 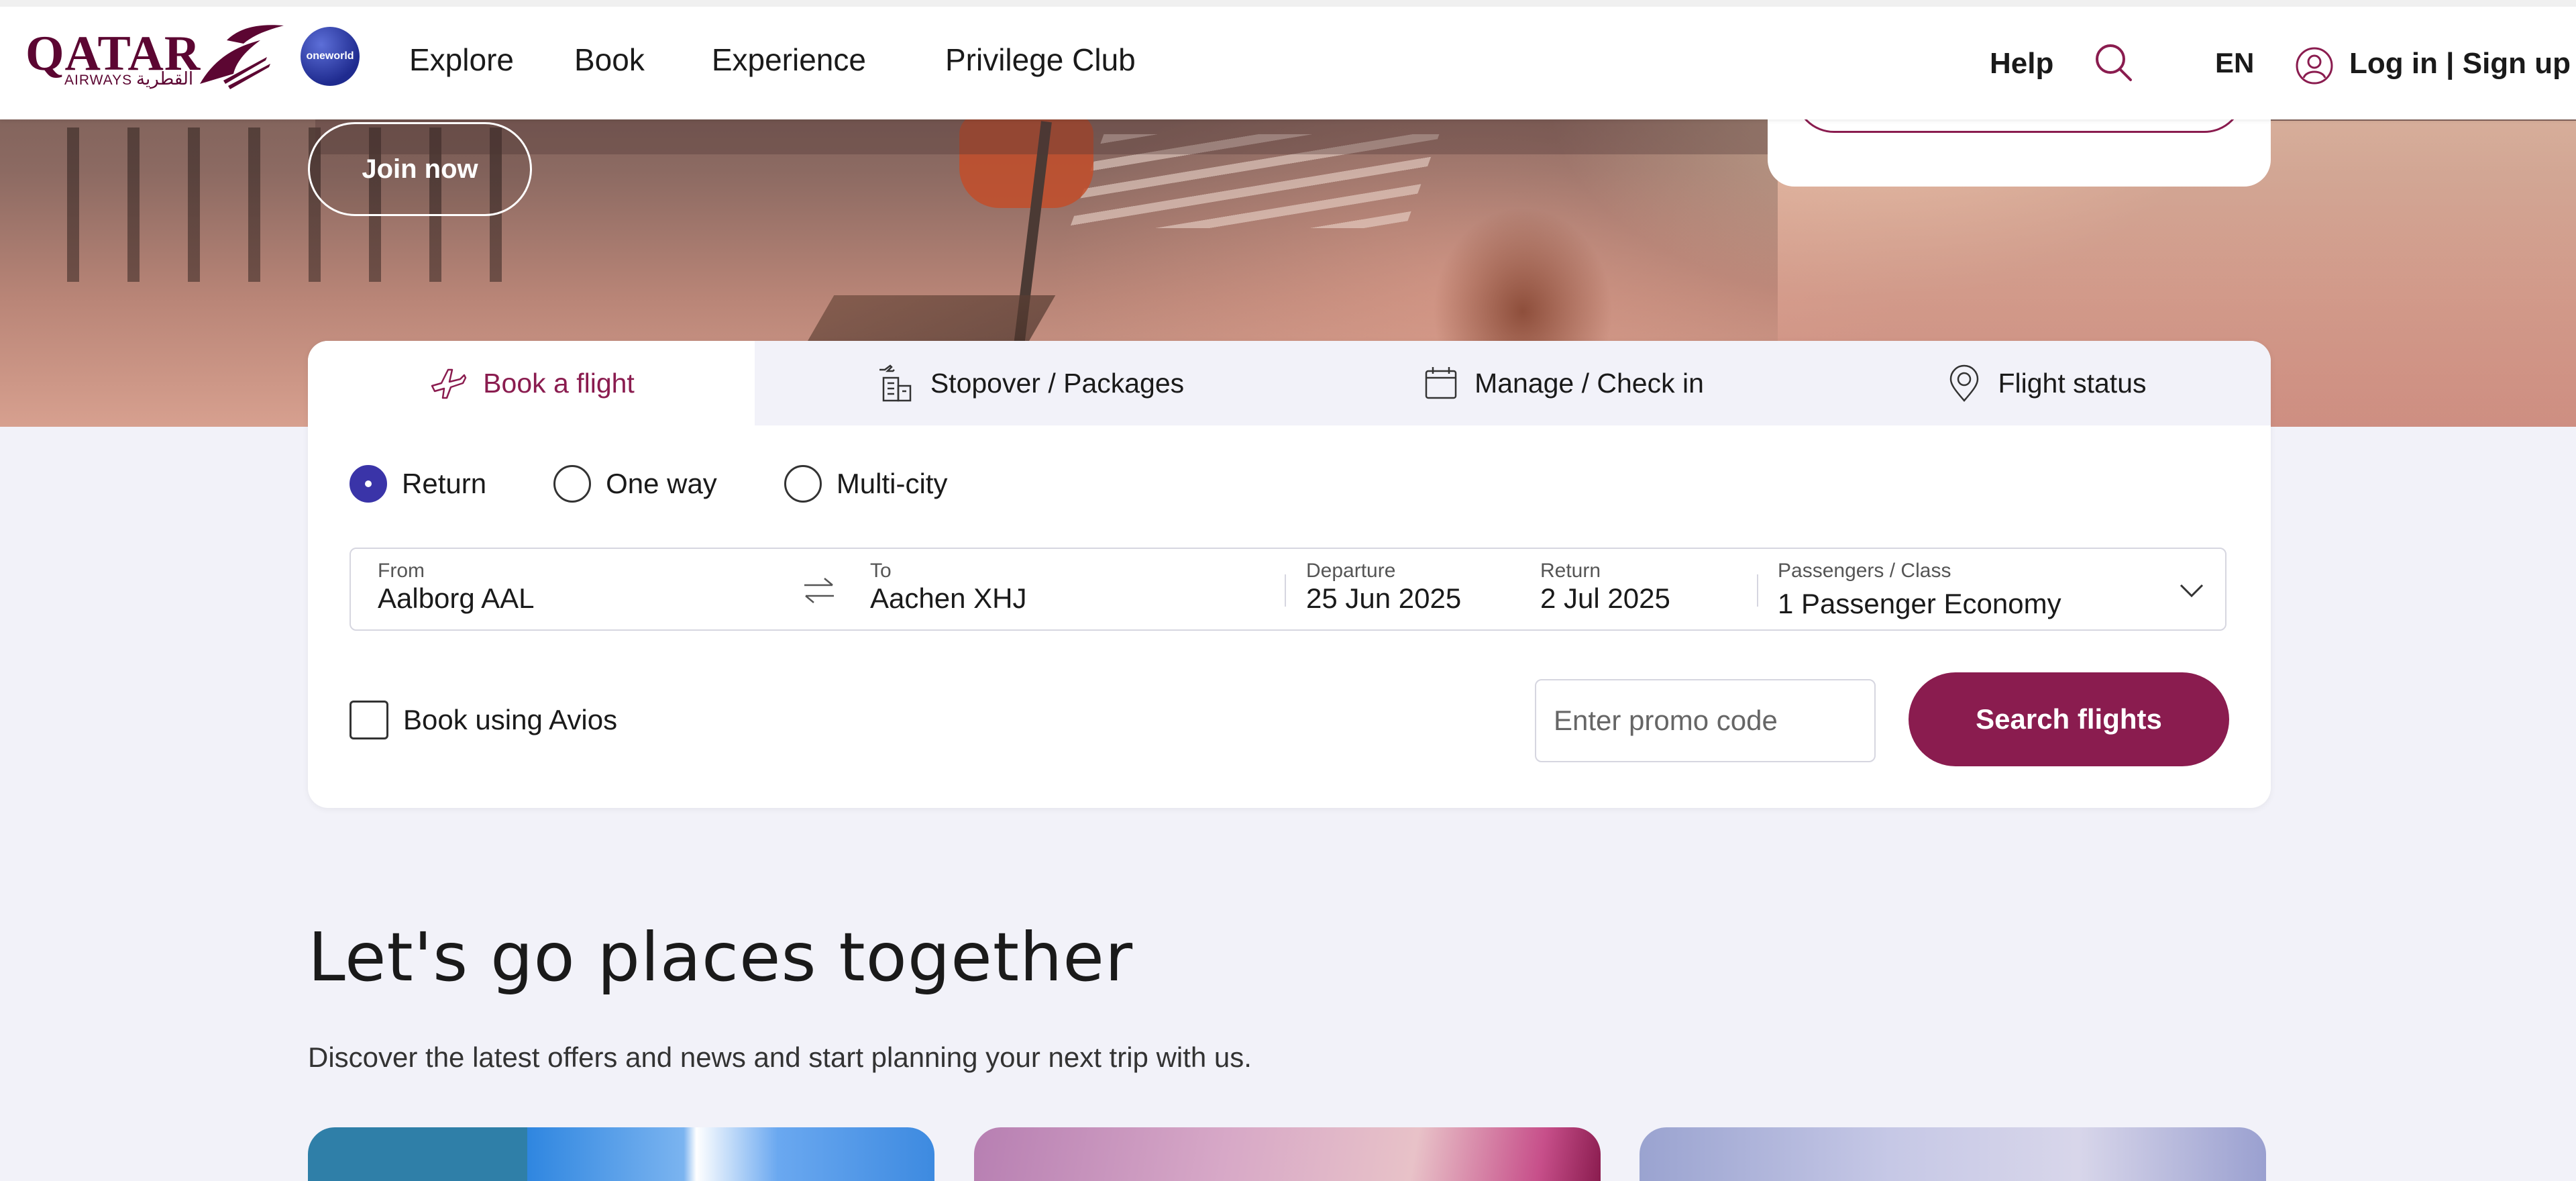 What do you see at coordinates (448, 383) in the screenshot?
I see `plane-icon` at bounding box center [448, 383].